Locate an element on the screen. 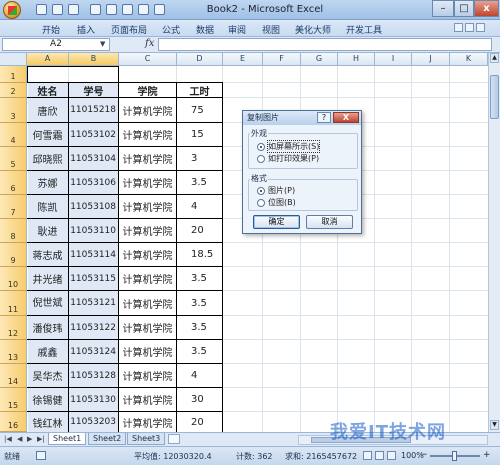  row-header: 14 is located at coordinates (13, 376).